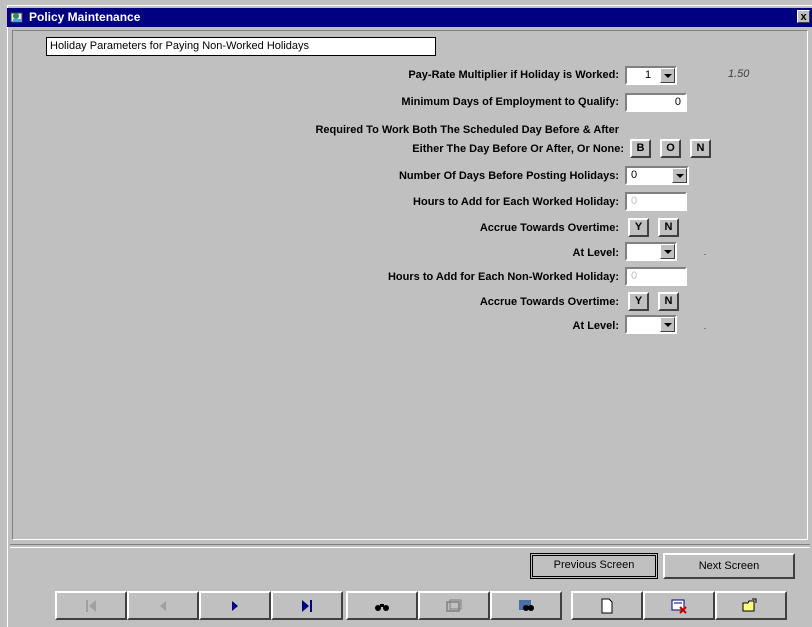 The height and width of the screenshot is (627, 812). Describe the element at coordinates (409, 17) in the screenshot. I see `title-bar: Policy Maintenance x` at that location.